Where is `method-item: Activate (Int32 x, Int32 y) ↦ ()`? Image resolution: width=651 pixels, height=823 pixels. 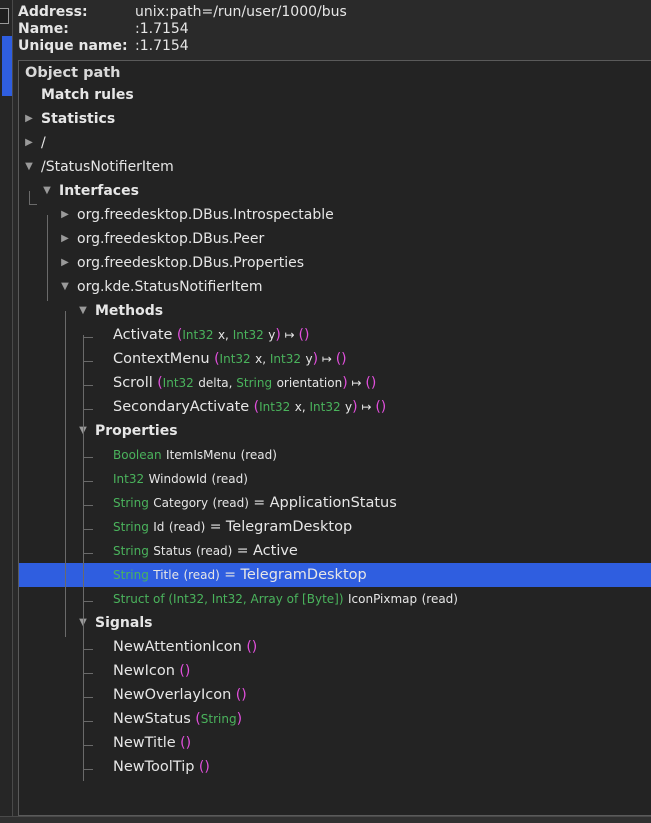 method-item: Activate (Int32 x, Int32 y) ↦ () is located at coordinates (335, 335).